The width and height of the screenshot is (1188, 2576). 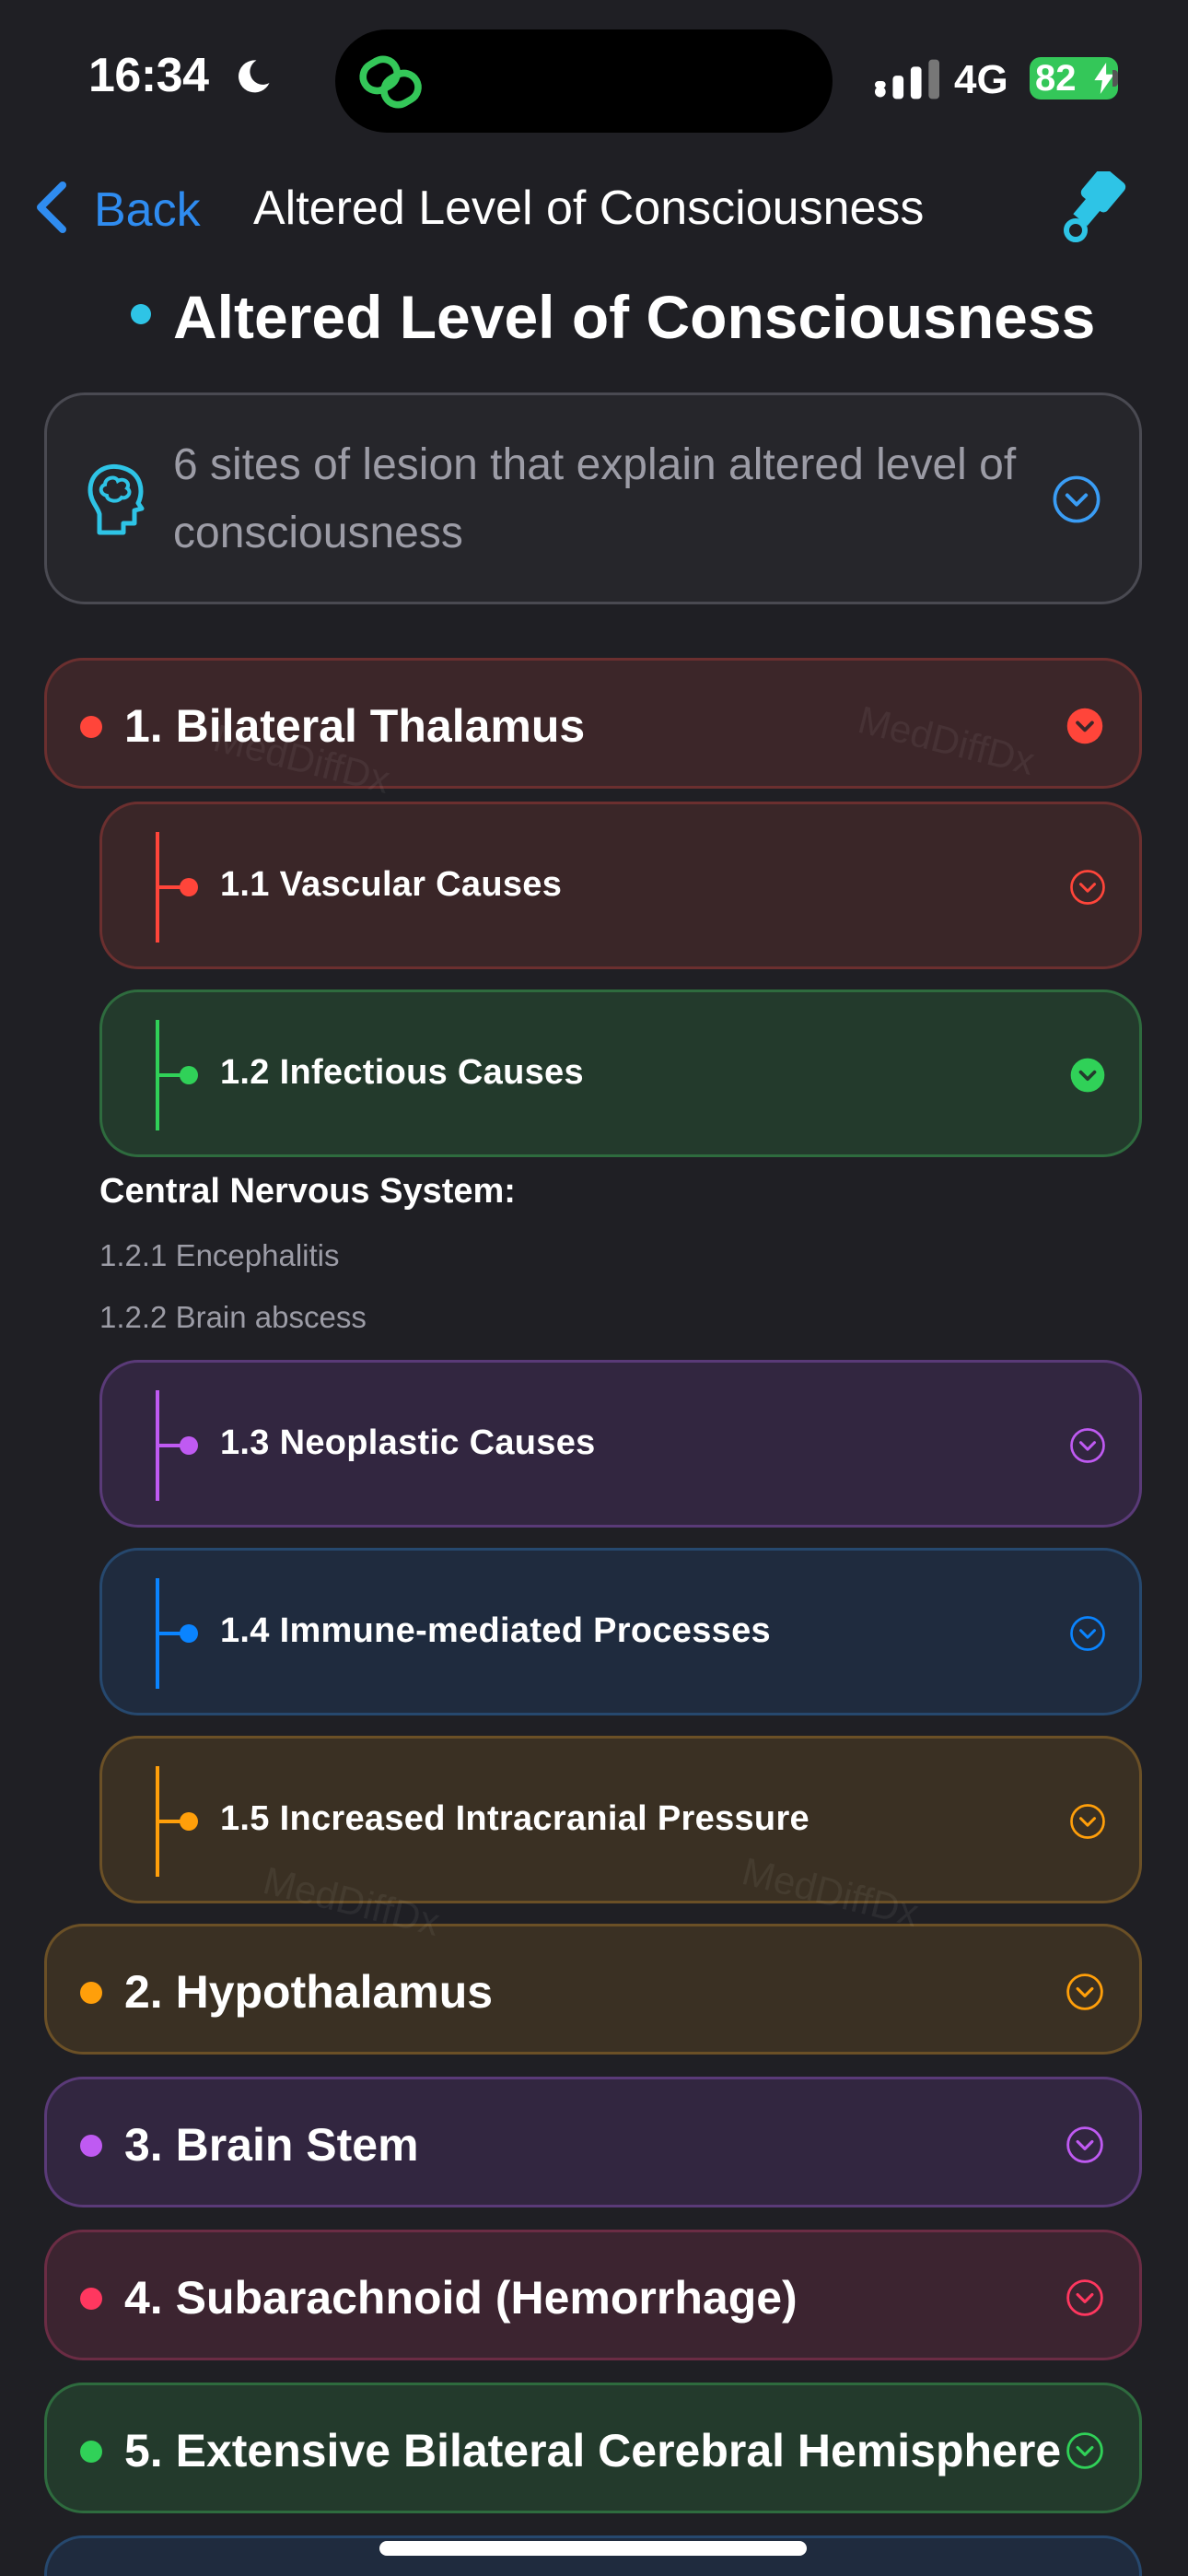 I want to click on detail-item: 1.2.2 Brain abscess, so click(x=233, y=1317).